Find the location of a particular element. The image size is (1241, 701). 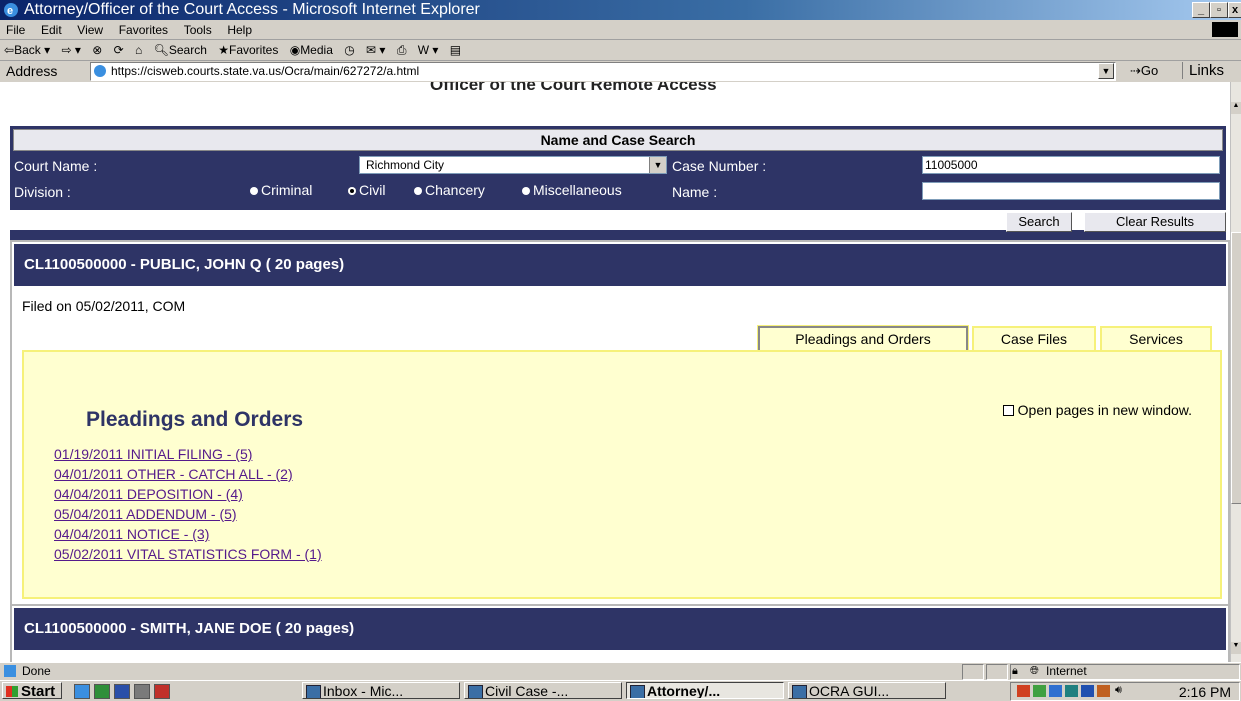

favorites-button: ★Favorites is located at coordinates (248, 48).